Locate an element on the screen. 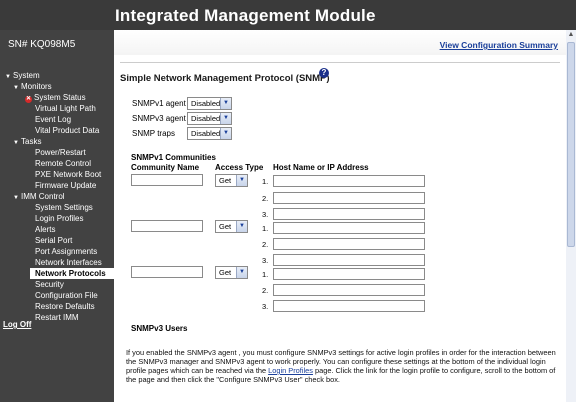  sidebar-item-network-interfaces: Network Interfaces is located at coordinates (68, 262).